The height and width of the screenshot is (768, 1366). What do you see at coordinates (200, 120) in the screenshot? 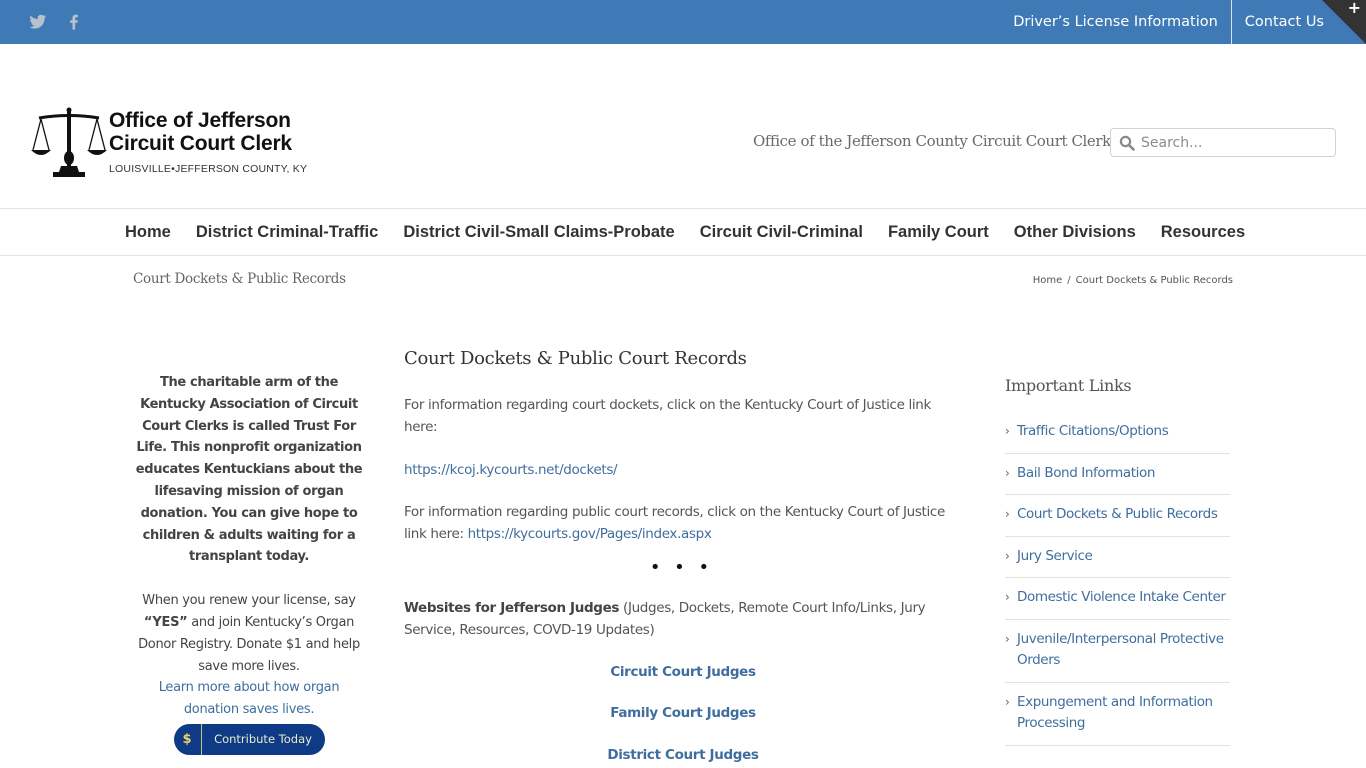
I see `logo-title-line1: Office of Jefferson` at bounding box center [200, 120].